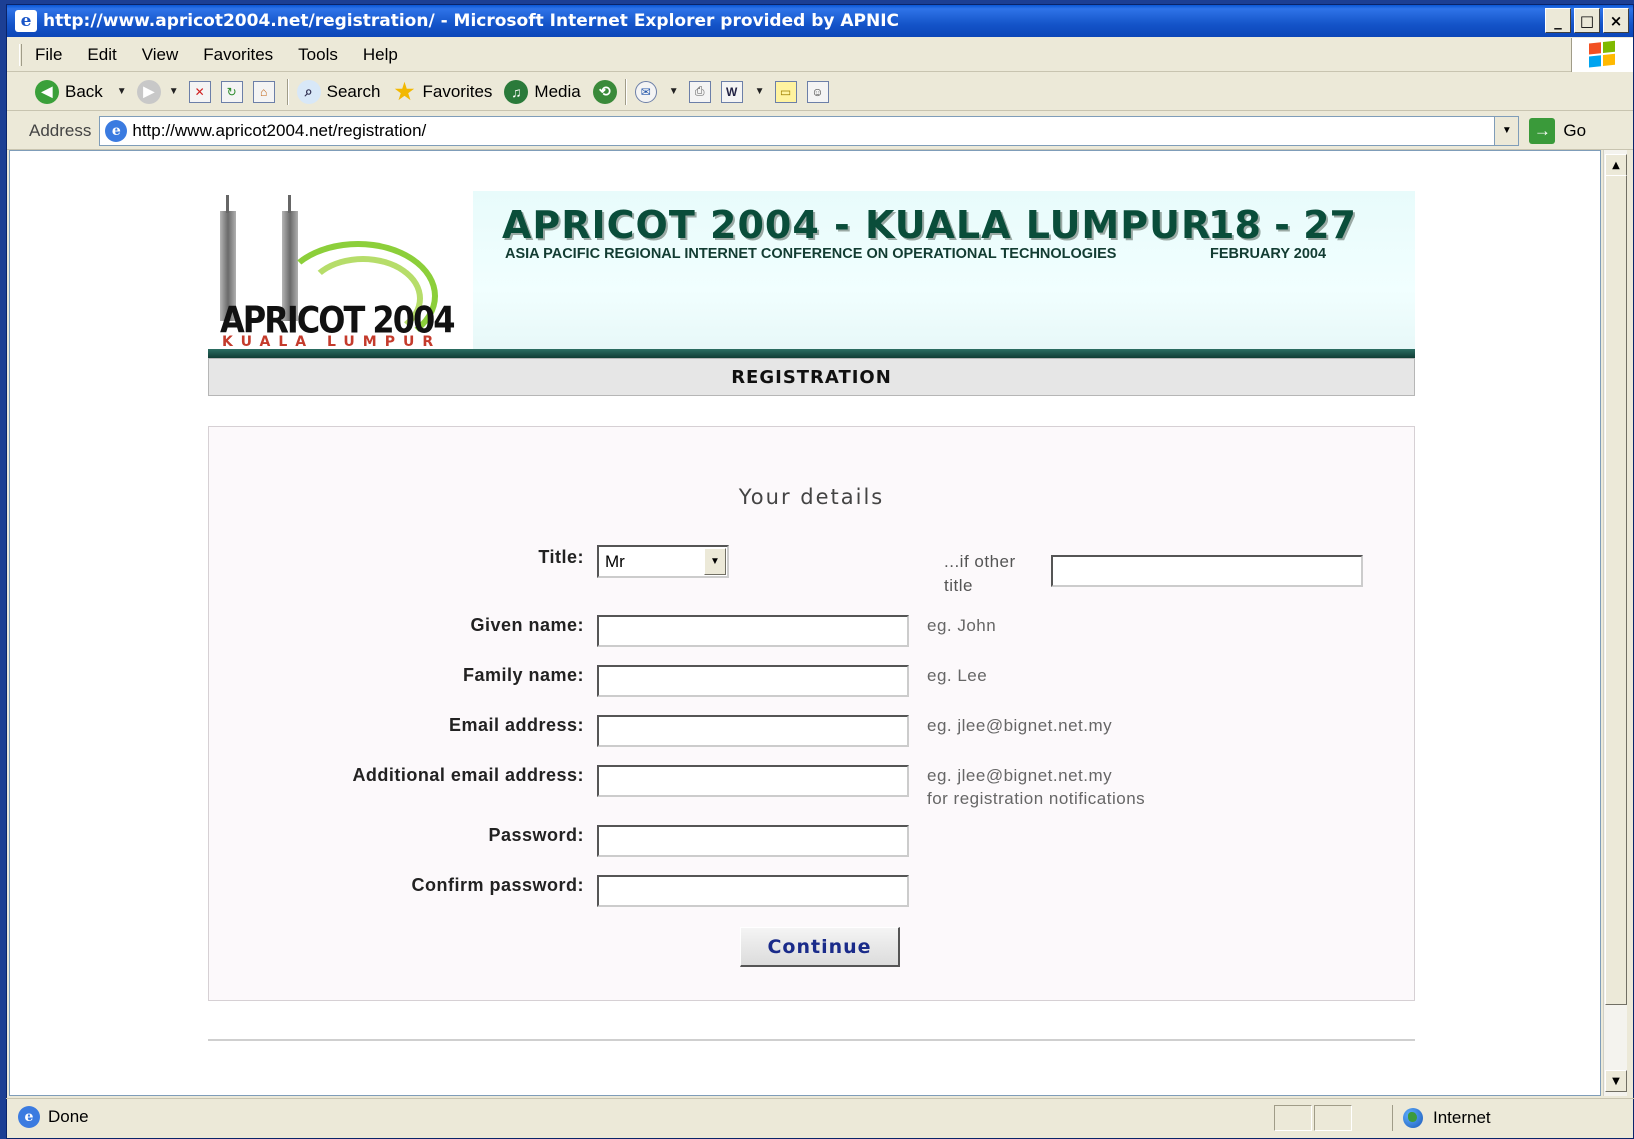 The height and width of the screenshot is (1139, 1634). I want to click on search-button: ⌕ Search, so click(338, 91).